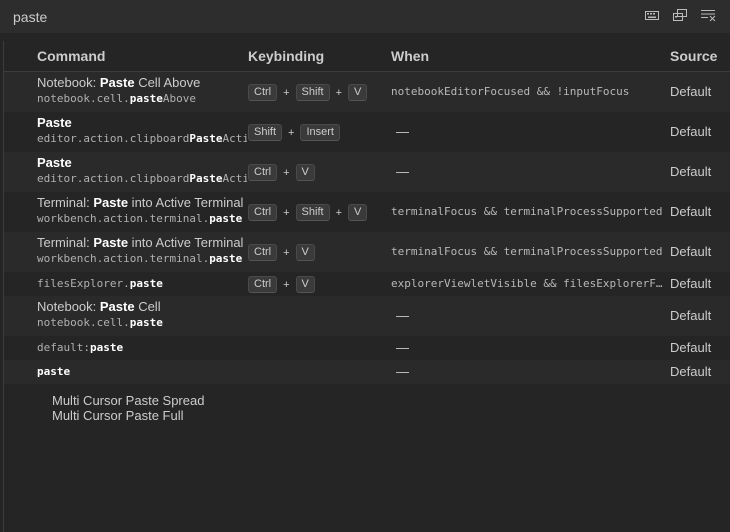 The image size is (730, 532). What do you see at coordinates (71, 56) in the screenshot?
I see `column-command: Command` at bounding box center [71, 56].